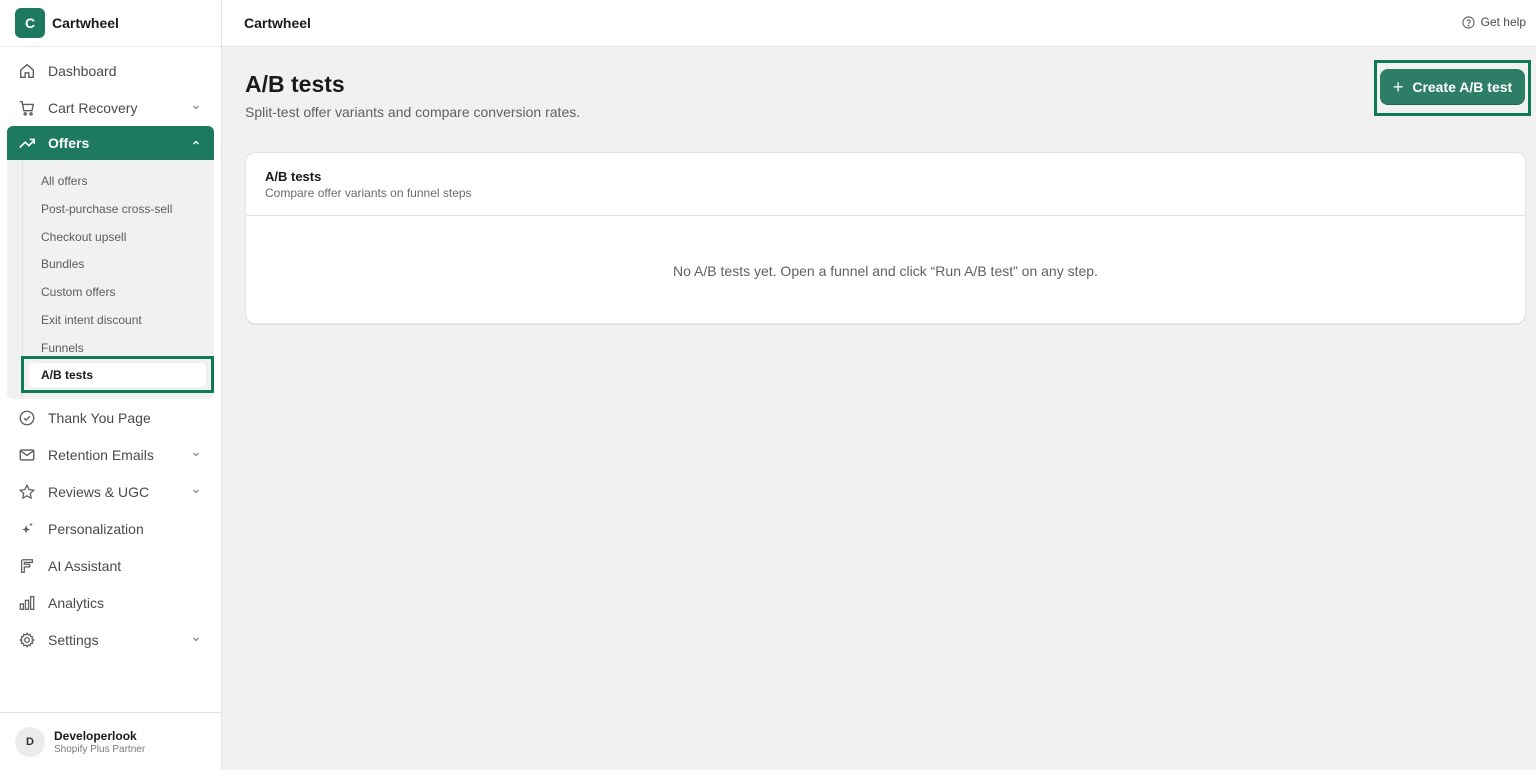 The image size is (1536, 770). Describe the element at coordinates (368, 193) in the screenshot. I see `card-subtitle: Compare offer variants on funnel steps` at that location.